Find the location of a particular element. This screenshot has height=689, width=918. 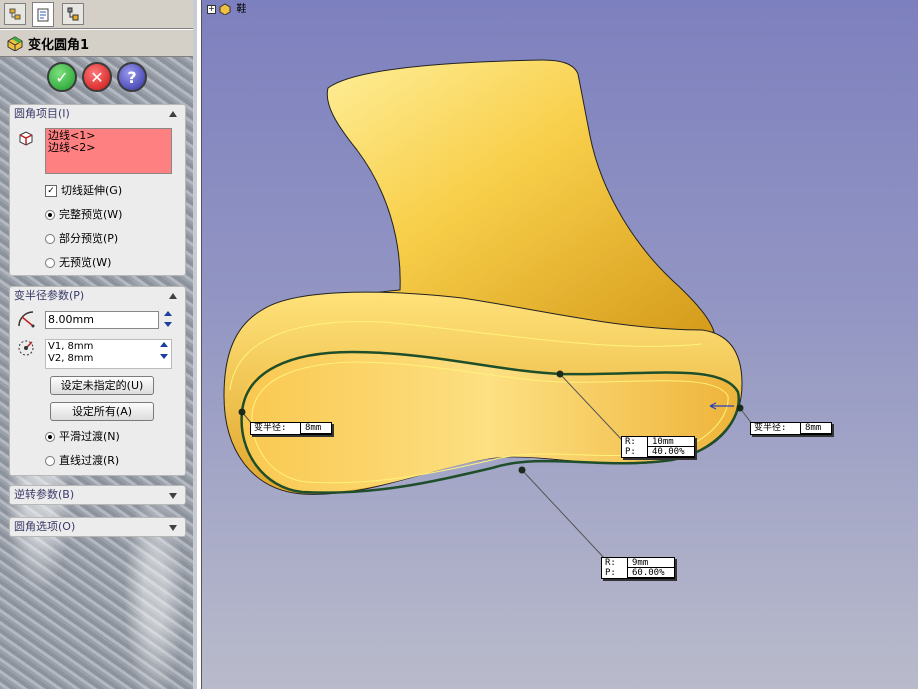

ok-button: ✓ is located at coordinates (62, 77).